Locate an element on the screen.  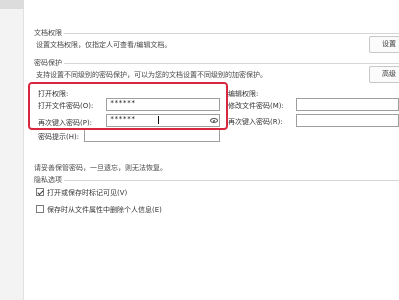
doc-permissions-title: 文档权限 is located at coordinates (48, 33).